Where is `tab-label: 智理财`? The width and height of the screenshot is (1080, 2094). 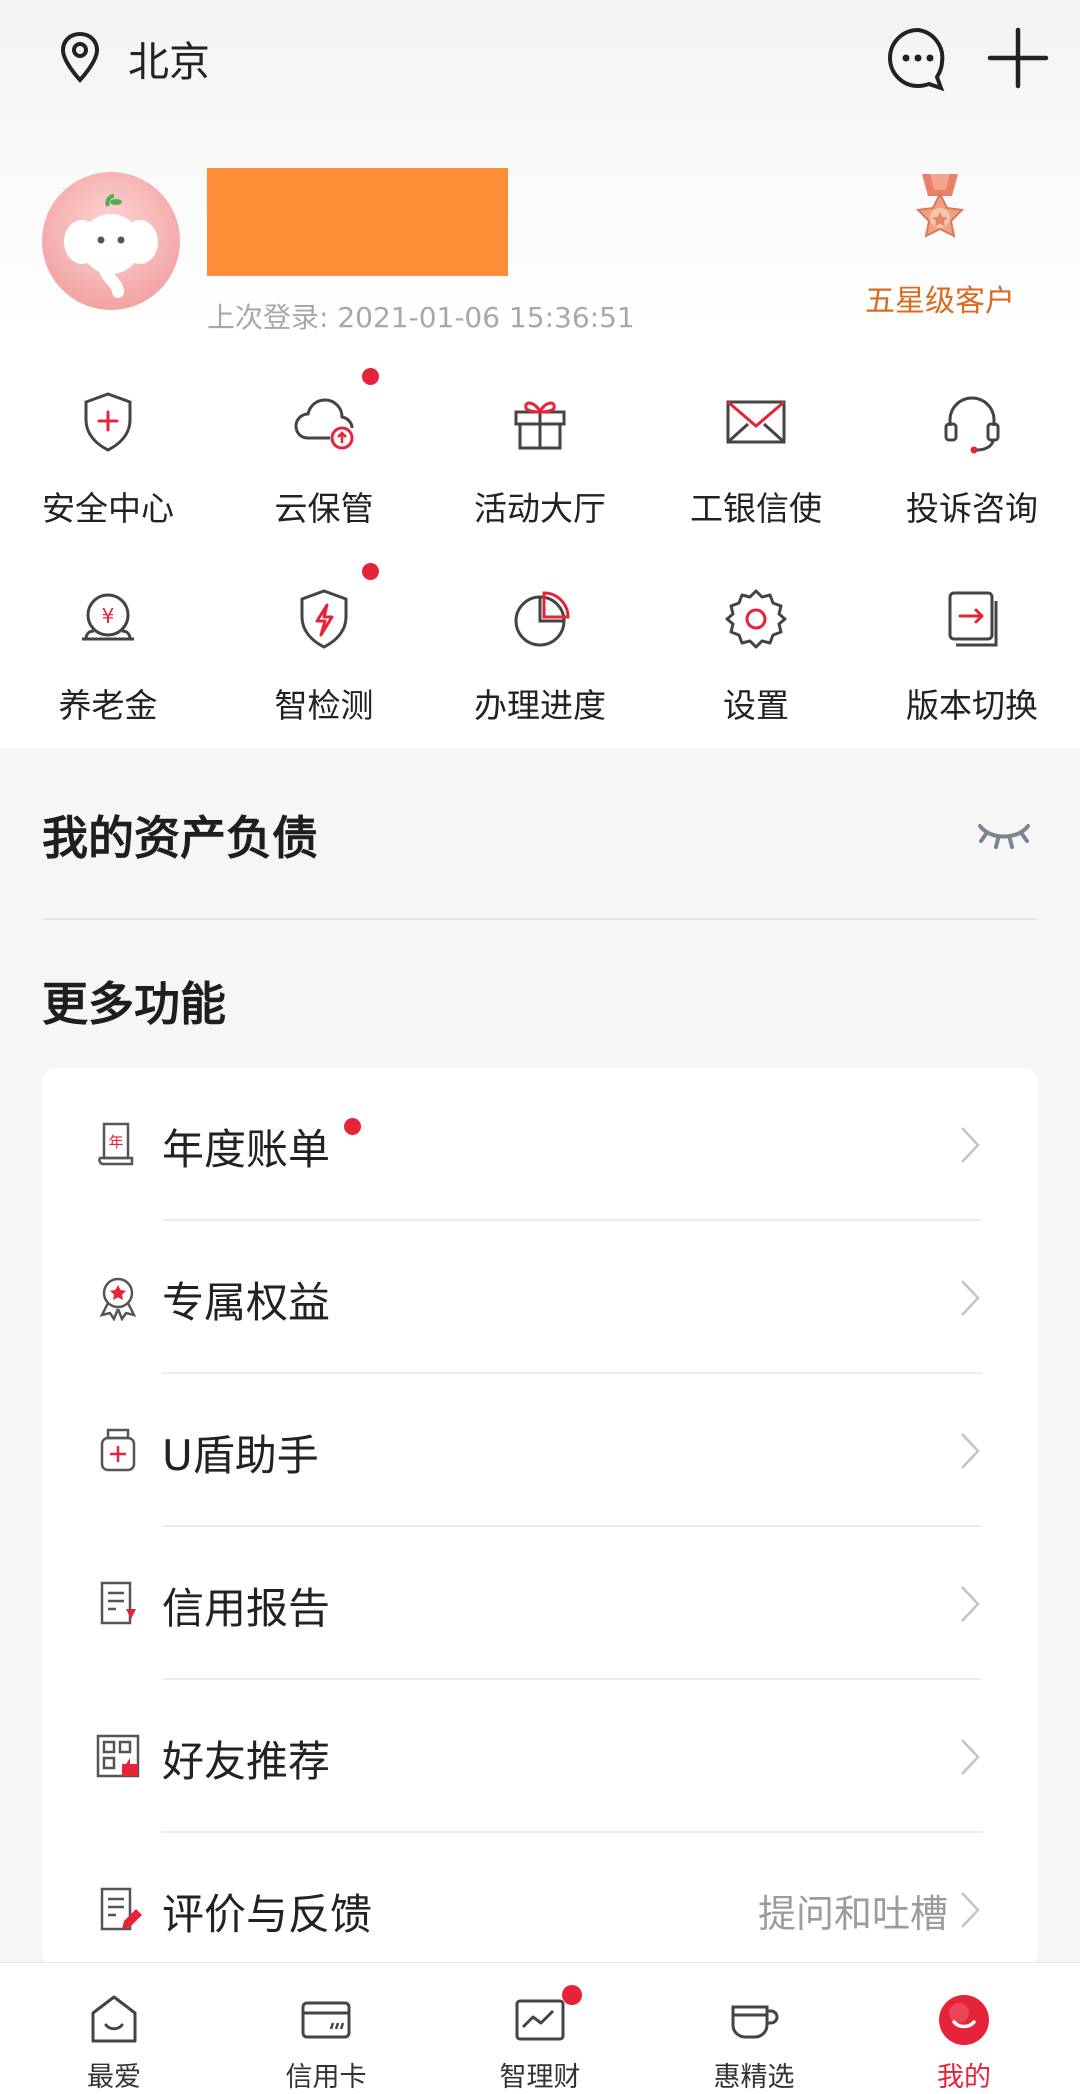 tab-label: 智理财 is located at coordinates (540, 2077).